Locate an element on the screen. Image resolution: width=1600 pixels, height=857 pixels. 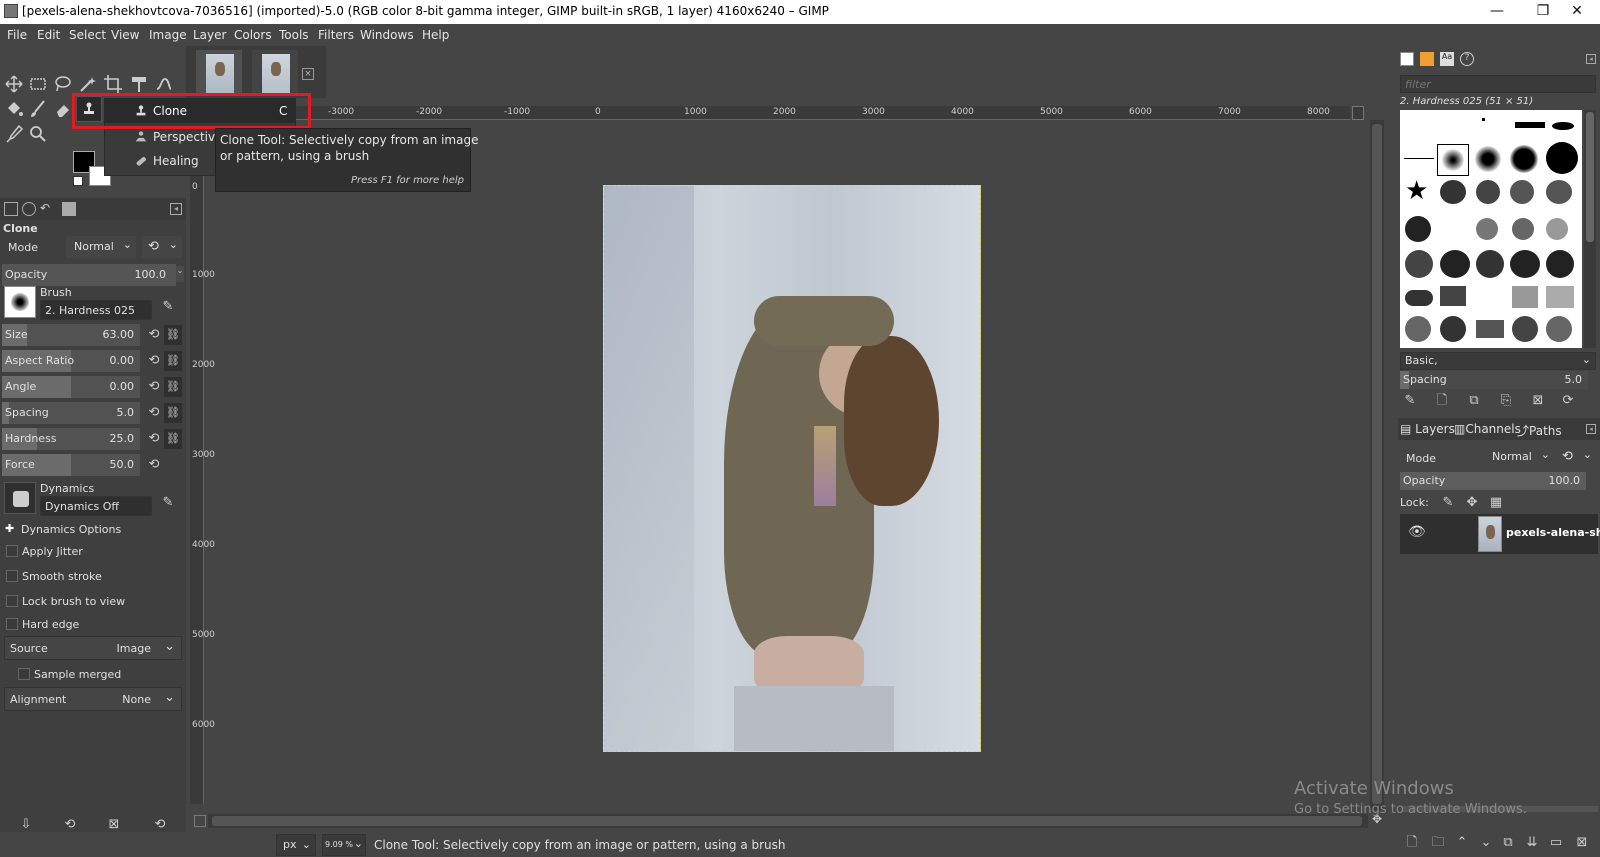
move-tool-icon is located at coordinates (14, 84).